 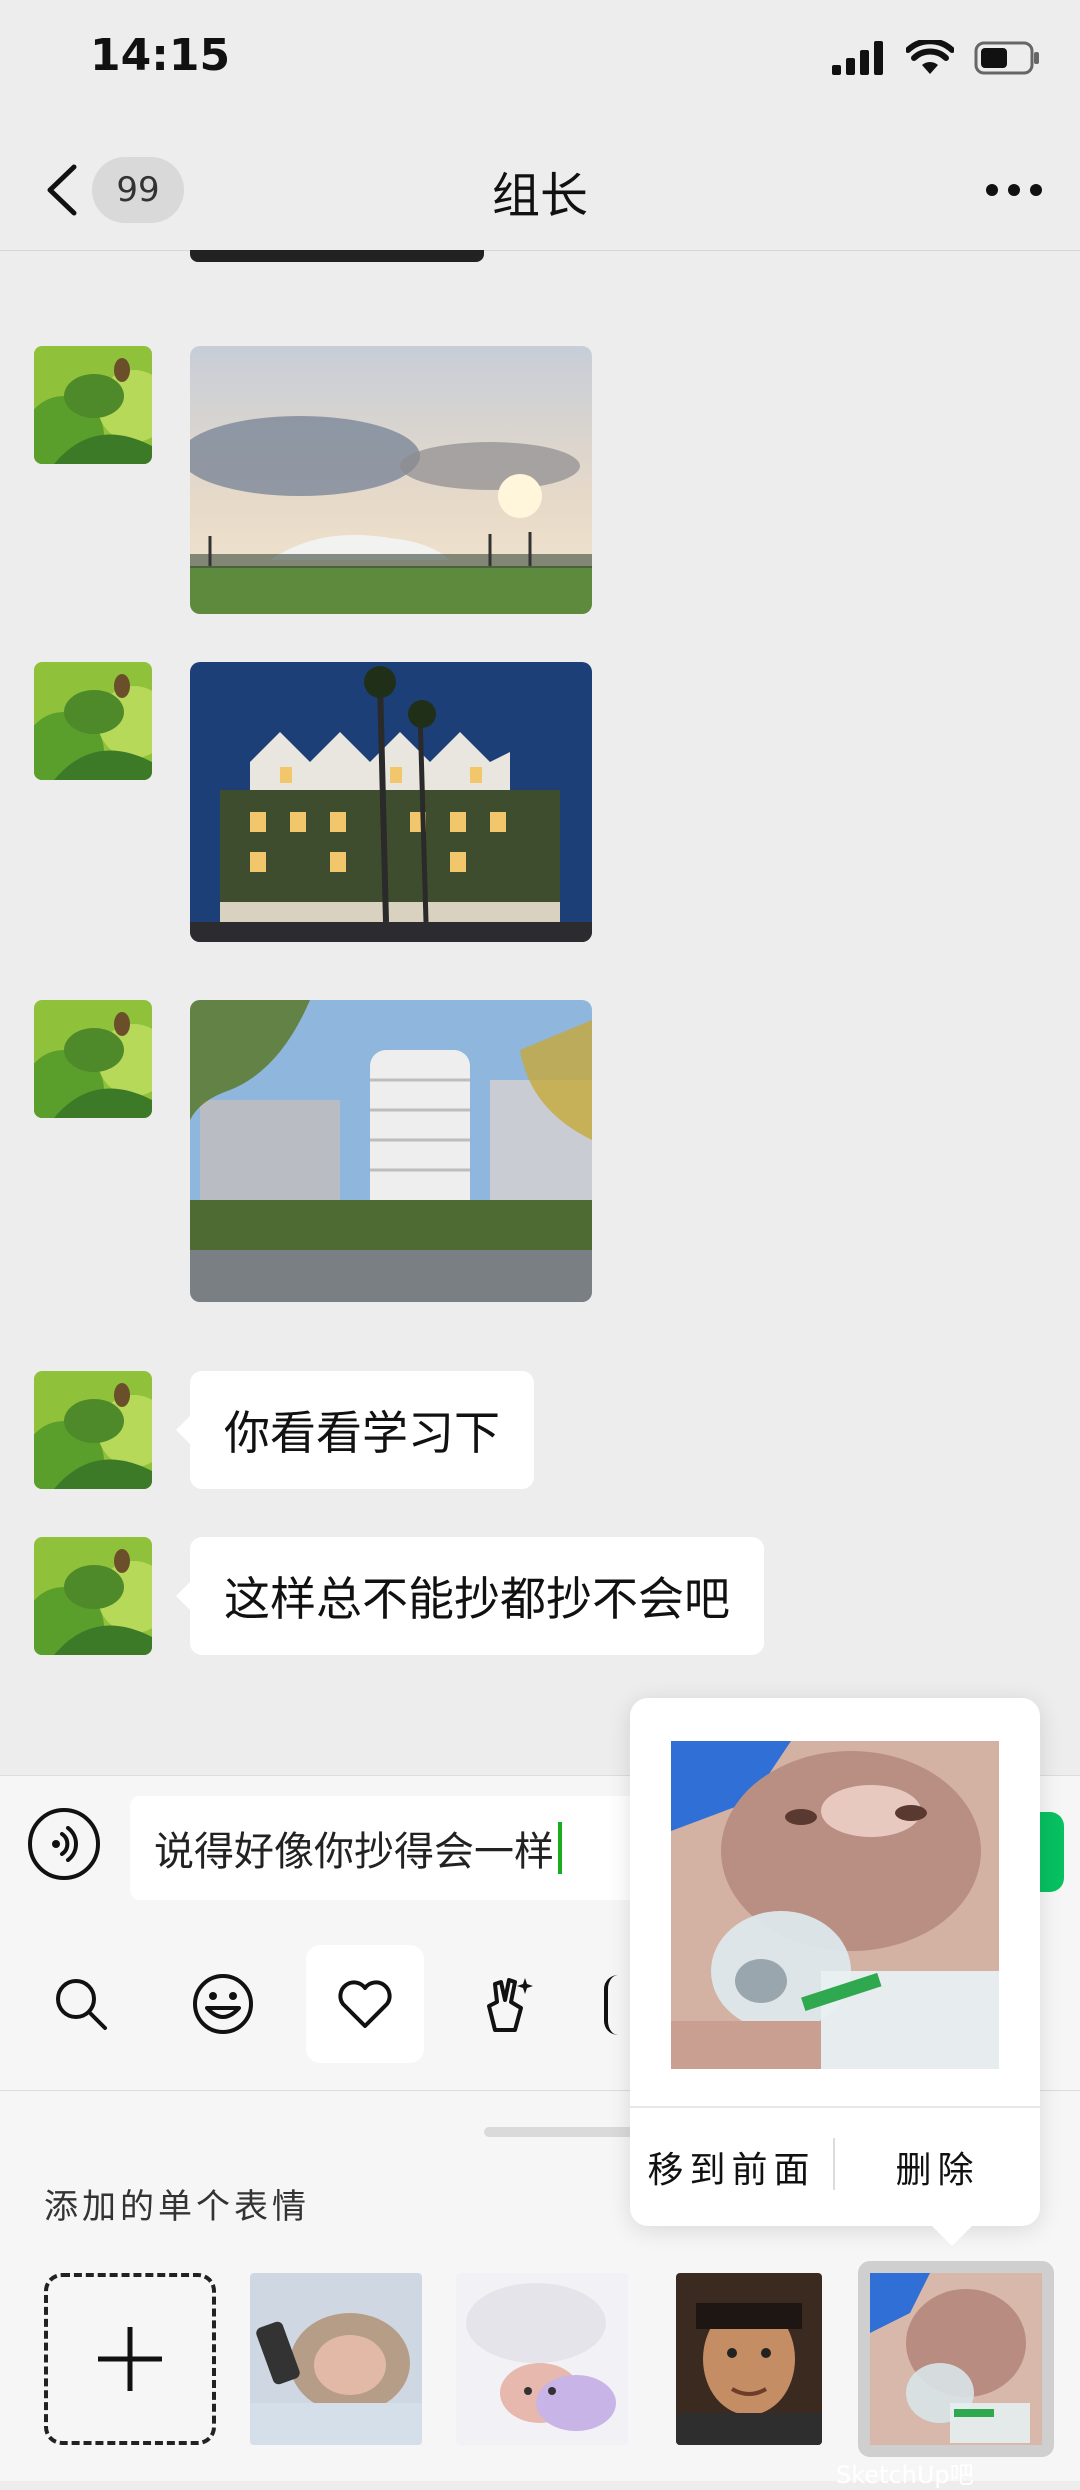 I want to click on previous-image-edge, so click(x=337, y=256).